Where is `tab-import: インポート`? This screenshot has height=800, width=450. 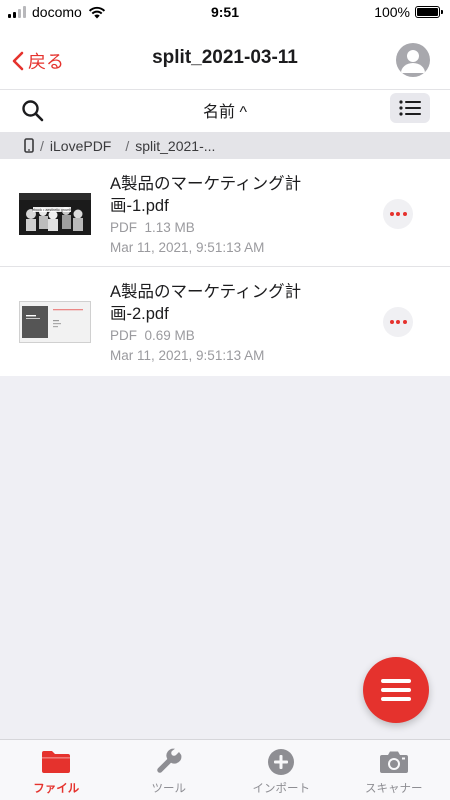 tab-import: インポート is located at coordinates (281, 770).